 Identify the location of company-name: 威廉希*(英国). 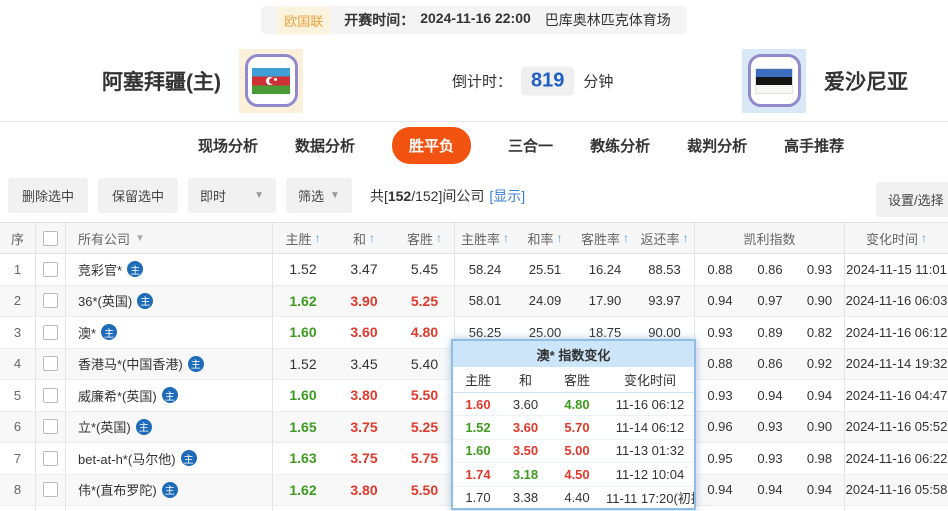
(117, 395).